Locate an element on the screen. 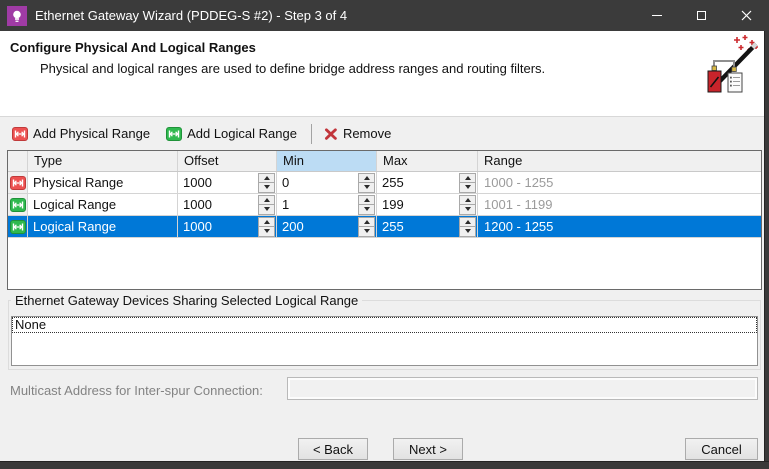 The height and width of the screenshot is (469, 769). remove-button: Remove is located at coordinates (357, 133).